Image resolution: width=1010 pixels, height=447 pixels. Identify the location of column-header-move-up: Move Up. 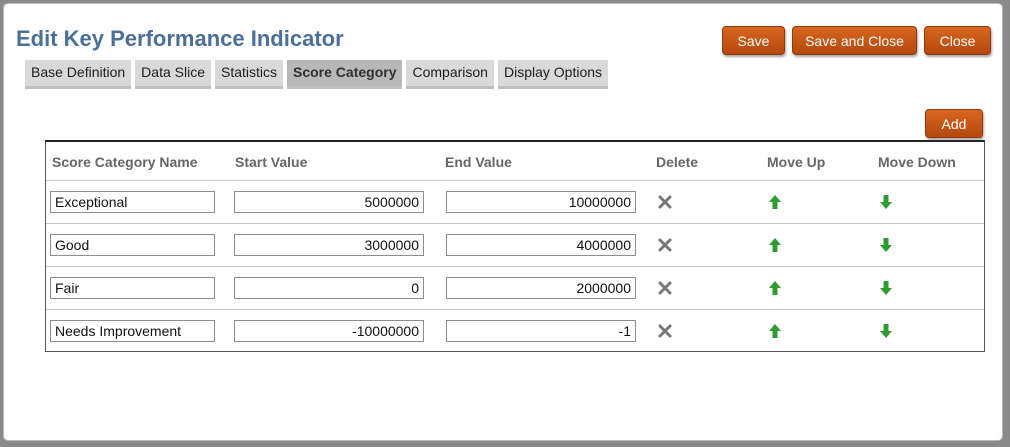
(796, 162).